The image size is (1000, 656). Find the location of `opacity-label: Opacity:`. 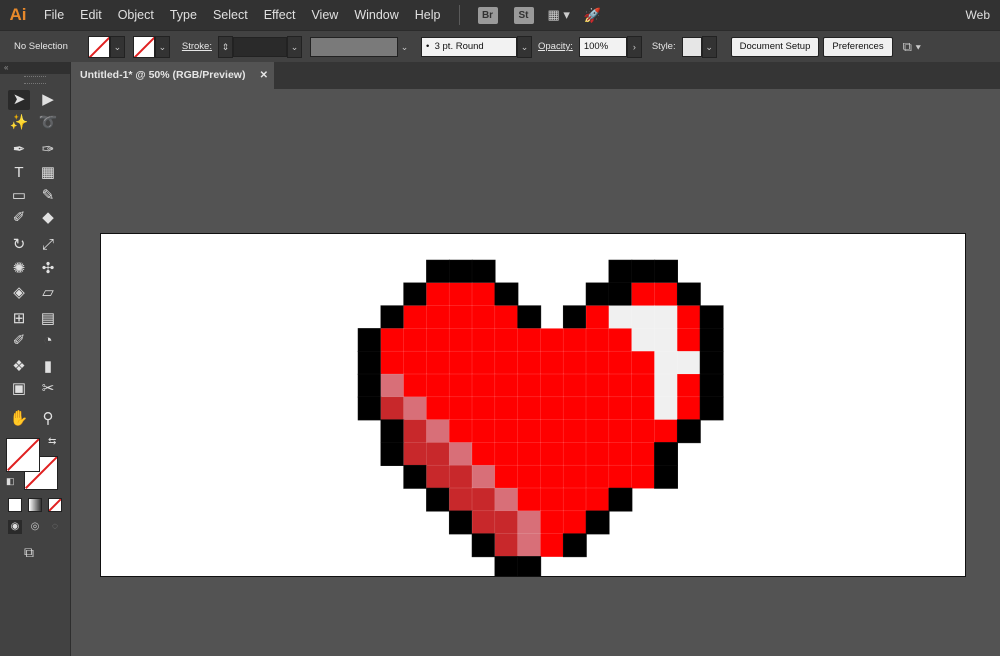

opacity-label: Opacity: is located at coordinates (555, 46).